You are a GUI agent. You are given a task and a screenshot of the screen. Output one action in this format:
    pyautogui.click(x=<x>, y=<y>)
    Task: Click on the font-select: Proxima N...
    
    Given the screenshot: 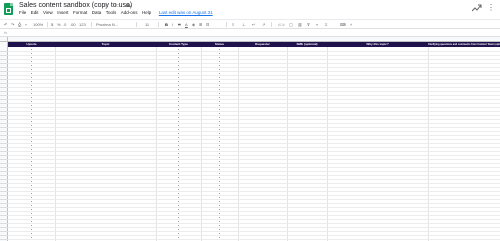 What is the action you would take?
    pyautogui.click(x=107, y=24)
    